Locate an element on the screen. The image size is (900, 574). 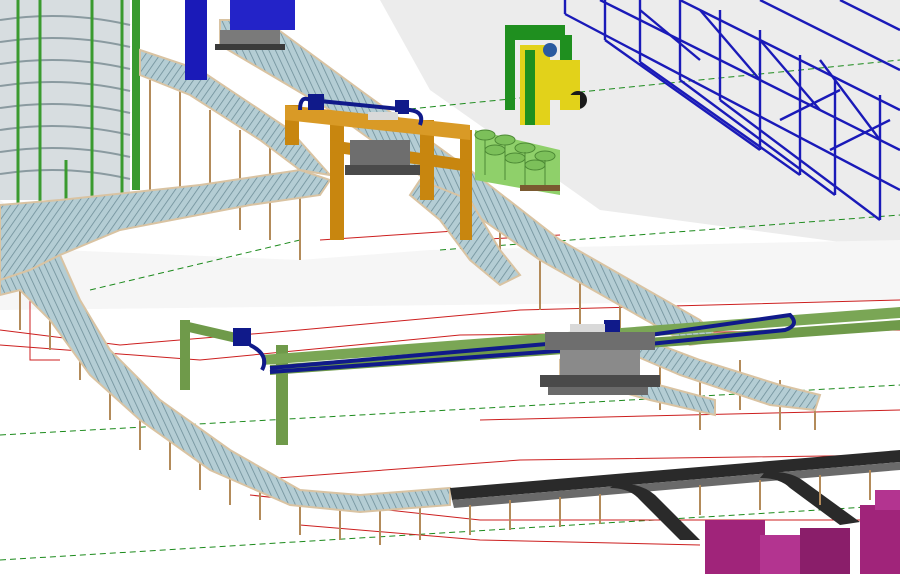
roller-conveyor is located at coordinates (675, 495).